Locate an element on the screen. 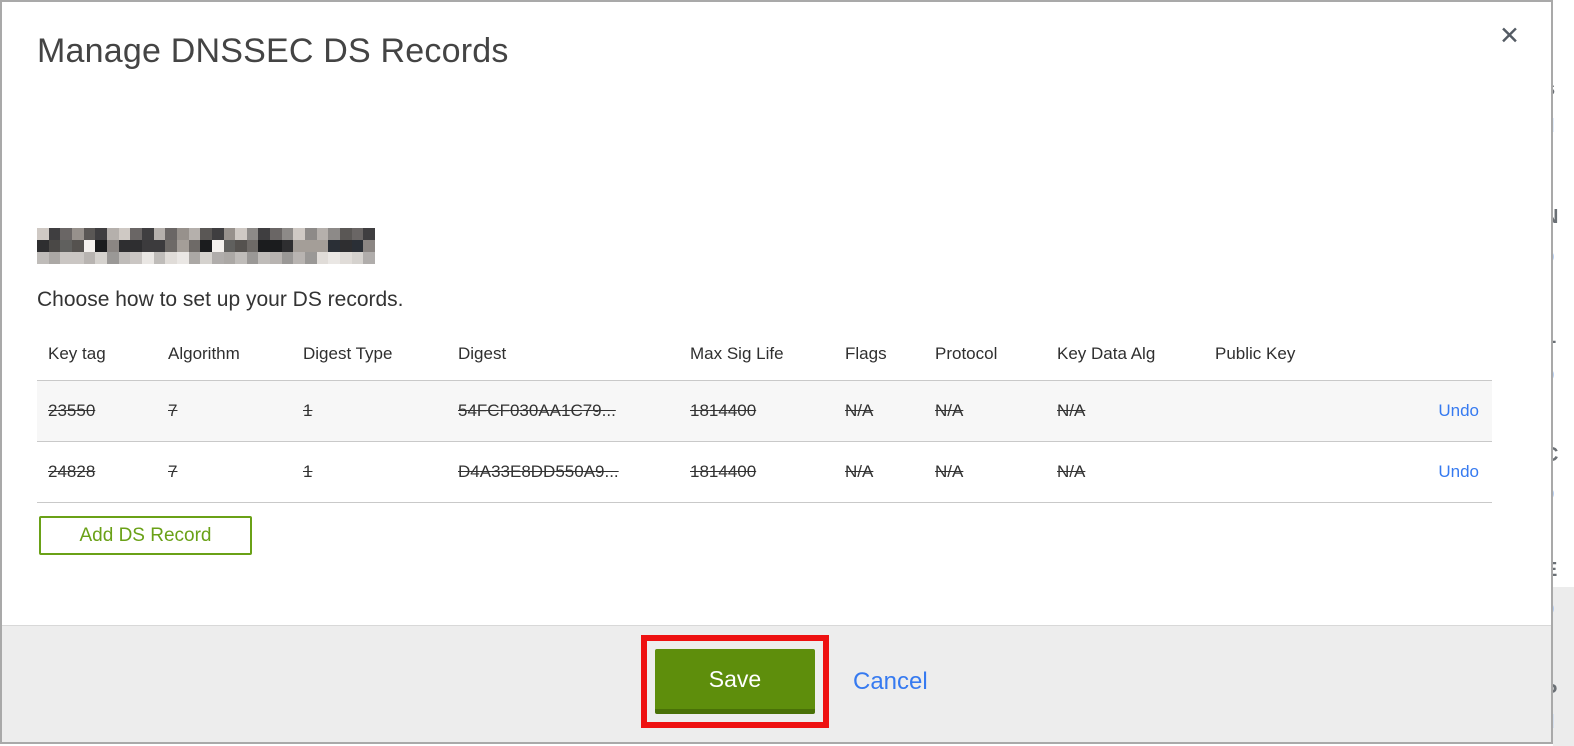 The width and height of the screenshot is (1574, 746). page-edge-fragment: E is located at coordinates (1561, 570).